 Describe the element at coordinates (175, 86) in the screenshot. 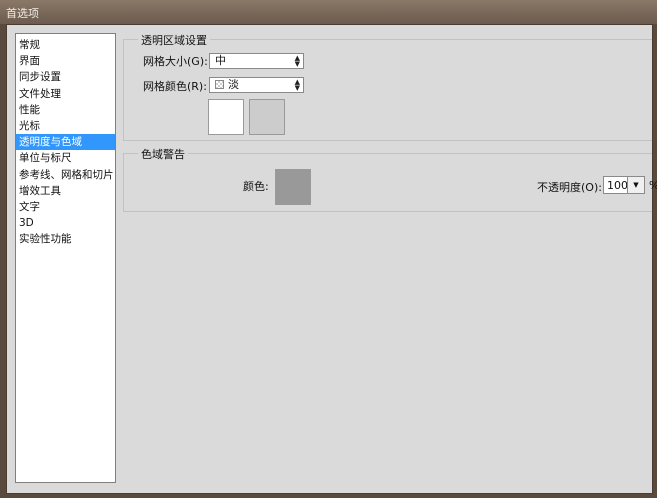

I see `grid-color-label: 网格颜色(R):` at that location.